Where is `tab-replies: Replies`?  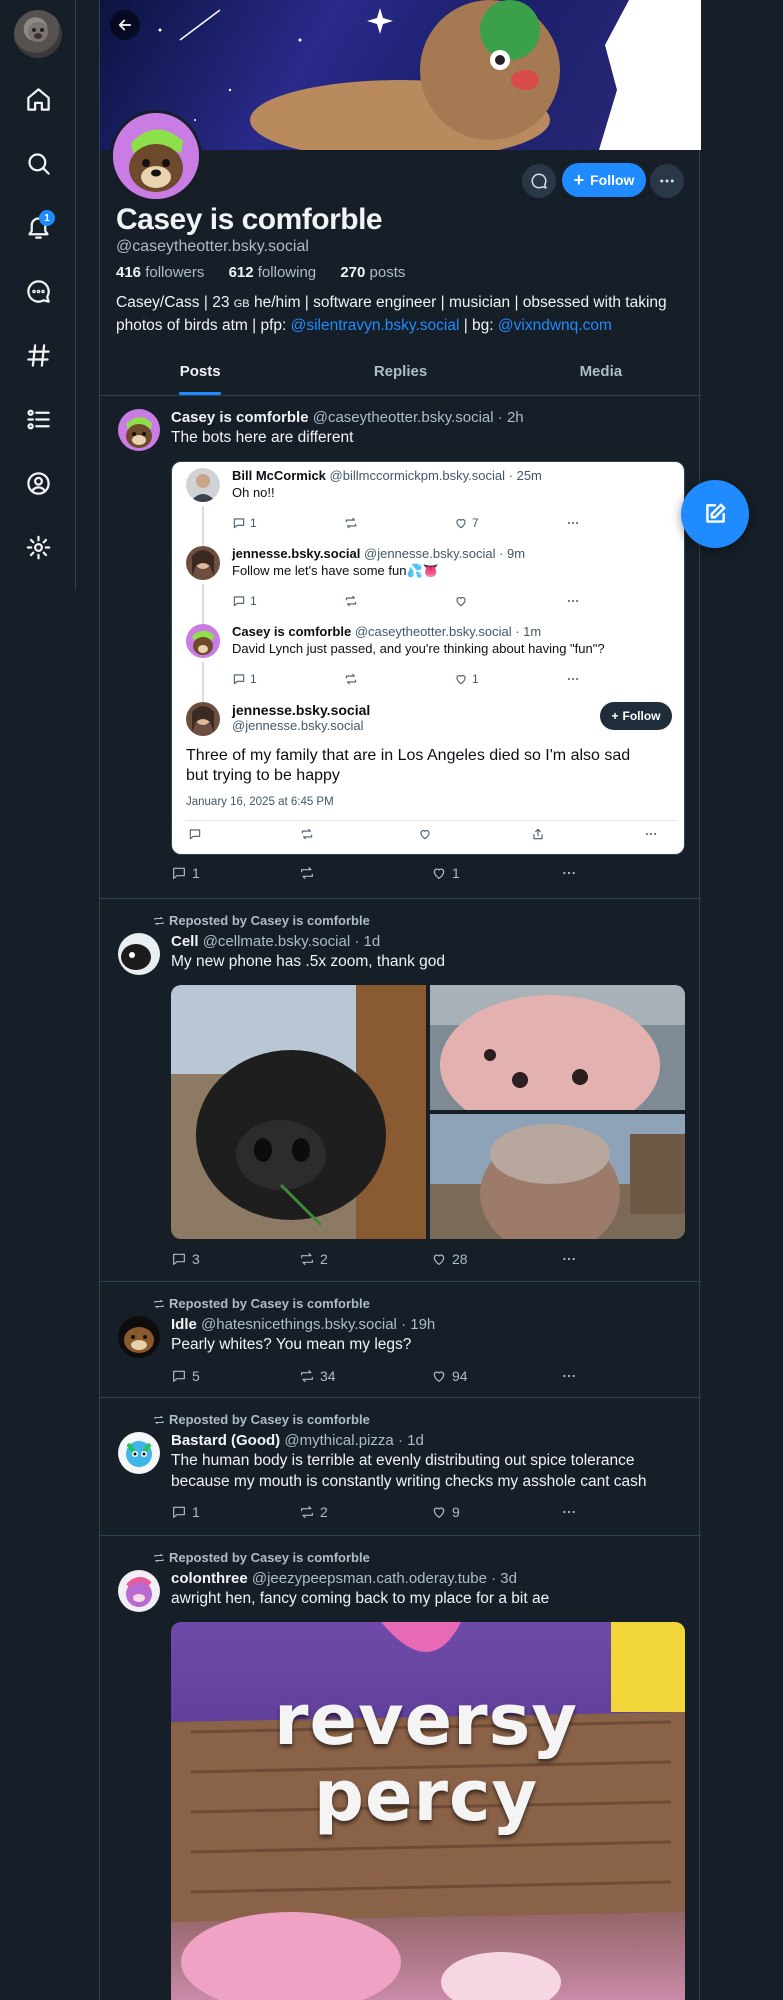 tab-replies: Replies is located at coordinates (400, 373).